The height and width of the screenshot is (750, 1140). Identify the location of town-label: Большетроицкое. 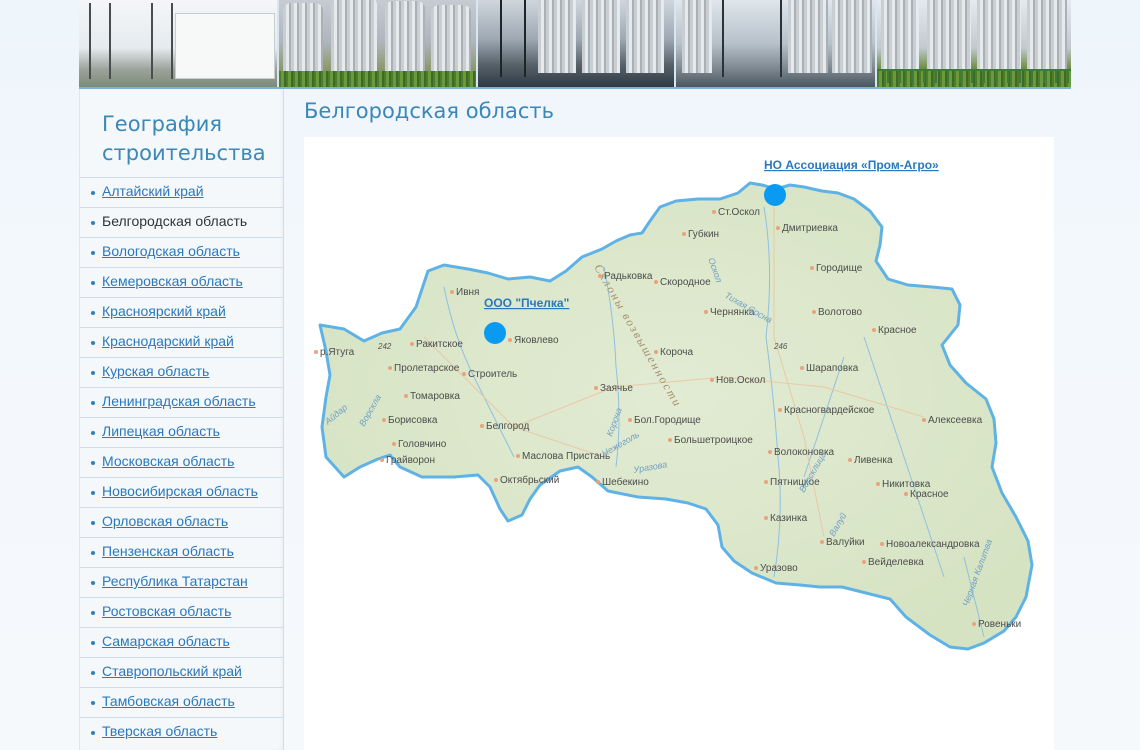
(713, 440).